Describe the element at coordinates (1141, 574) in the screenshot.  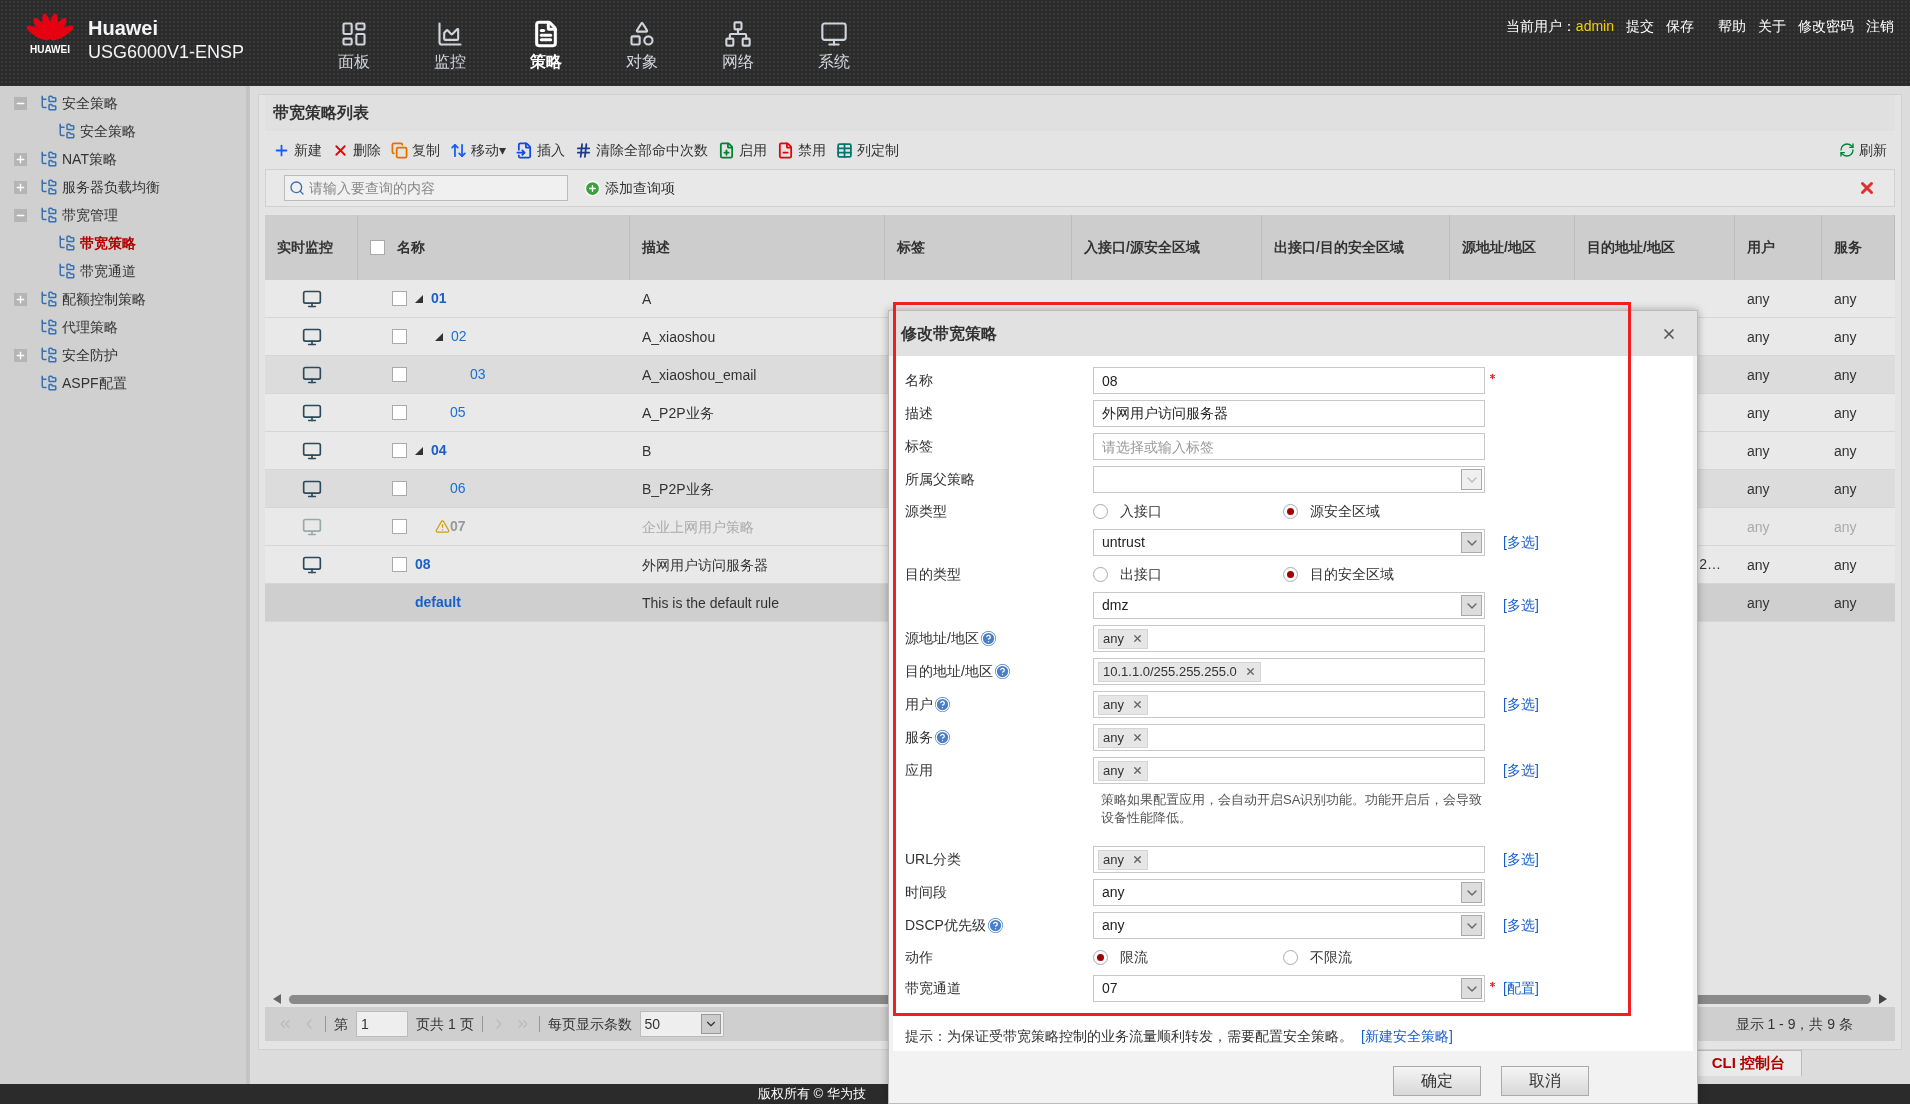
I see `radio-label: 出接口` at that location.